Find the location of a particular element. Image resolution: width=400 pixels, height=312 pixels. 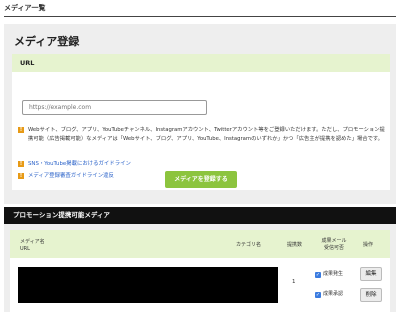

column-header-mail: 成果メール 受信可否 is located at coordinates (334, 245).